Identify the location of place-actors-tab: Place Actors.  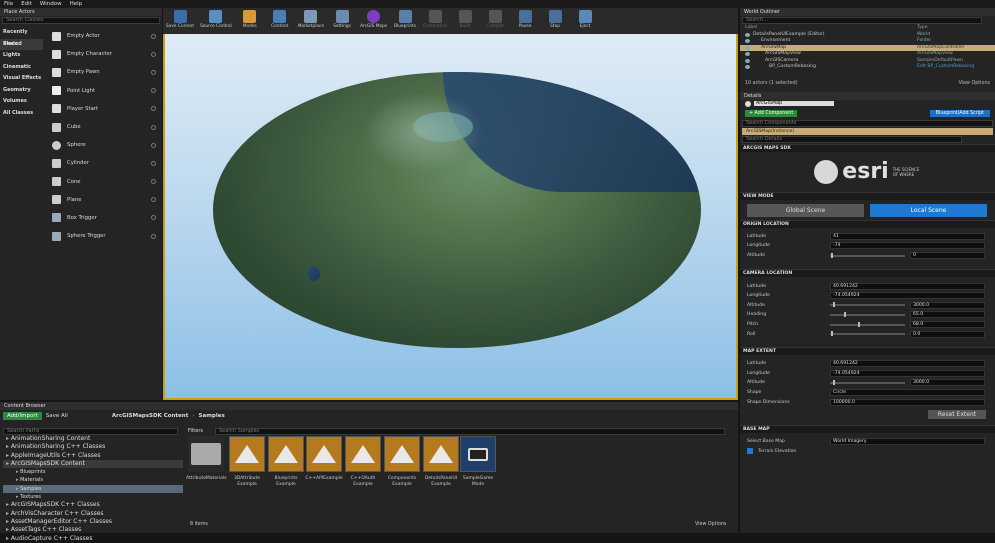
(81, 12).